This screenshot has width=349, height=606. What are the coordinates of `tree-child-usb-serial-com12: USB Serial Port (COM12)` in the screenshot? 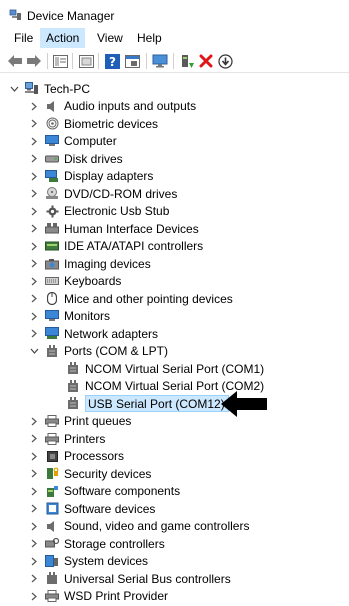 It's located at (147, 403).